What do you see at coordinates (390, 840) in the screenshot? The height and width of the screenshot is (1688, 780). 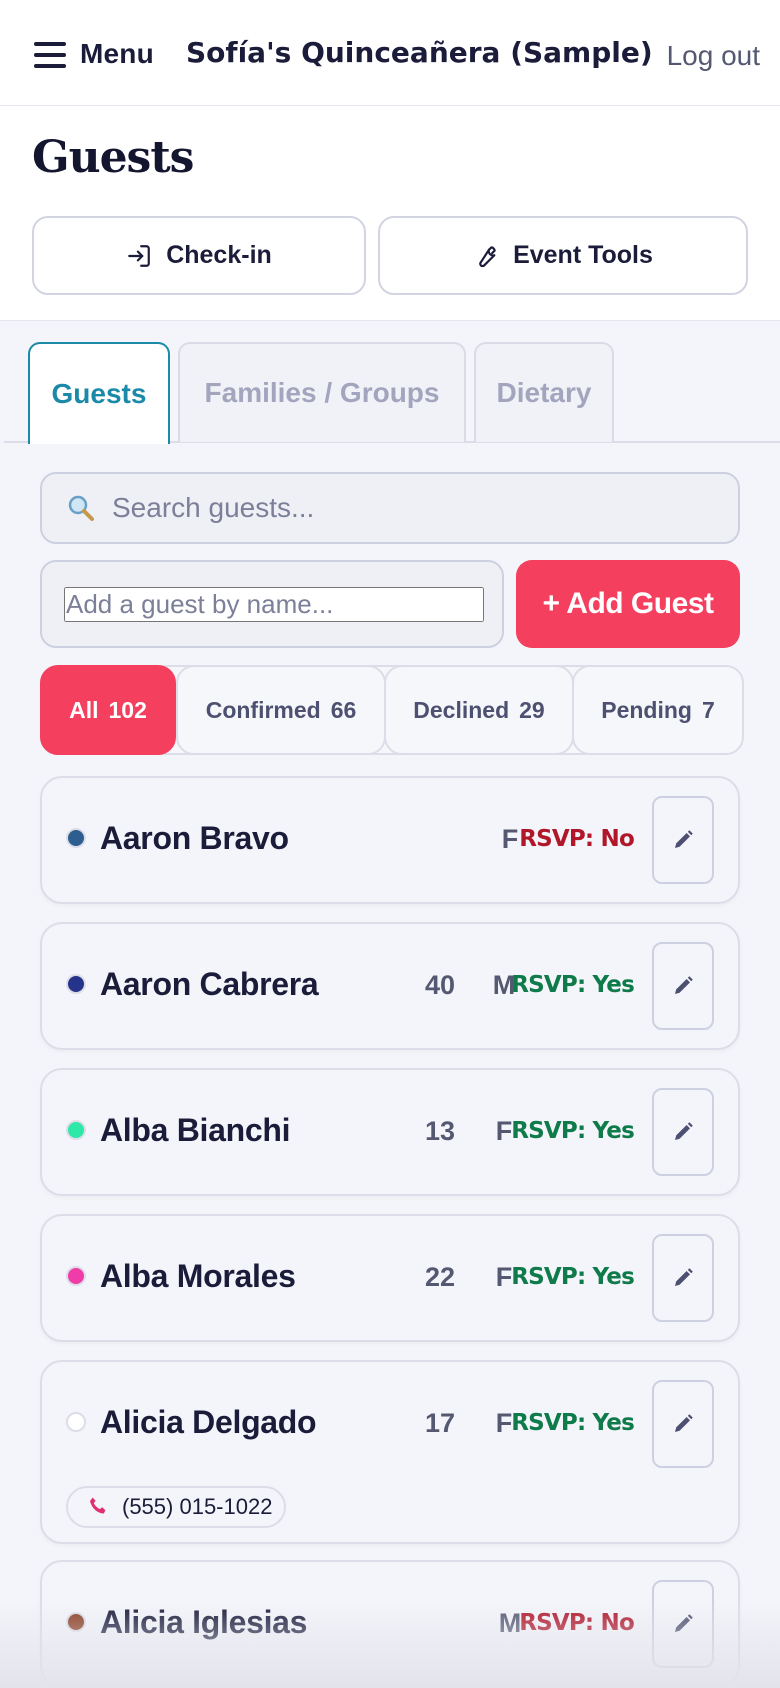 I see `guest-card: Aaron Bravo F RSVP: No` at bounding box center [390, 840].